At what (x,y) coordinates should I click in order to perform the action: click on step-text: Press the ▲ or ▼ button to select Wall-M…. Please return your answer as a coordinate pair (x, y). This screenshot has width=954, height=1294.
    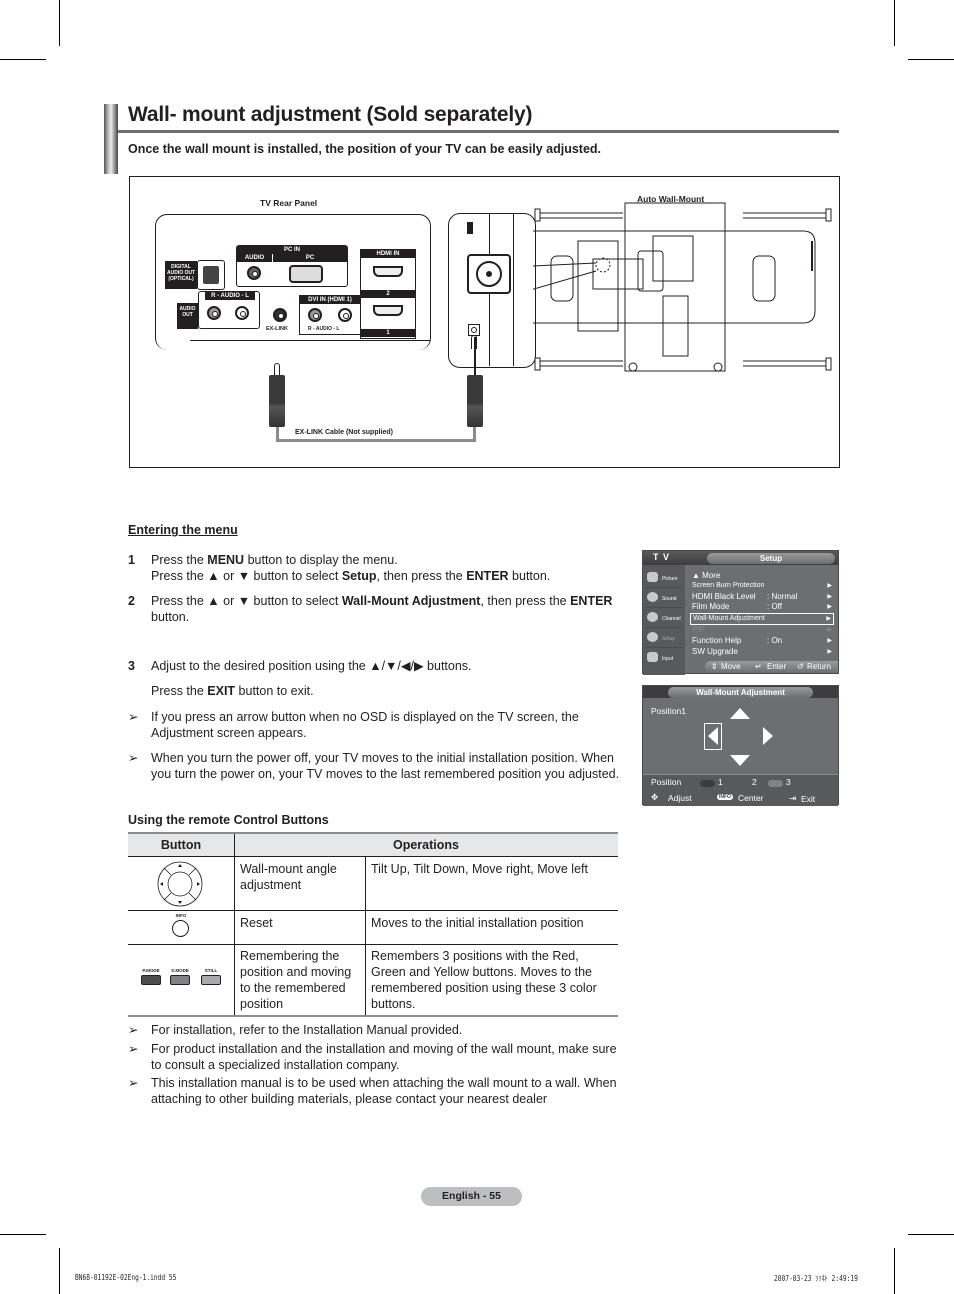
    Looking at the image, I should click on (382, 609).